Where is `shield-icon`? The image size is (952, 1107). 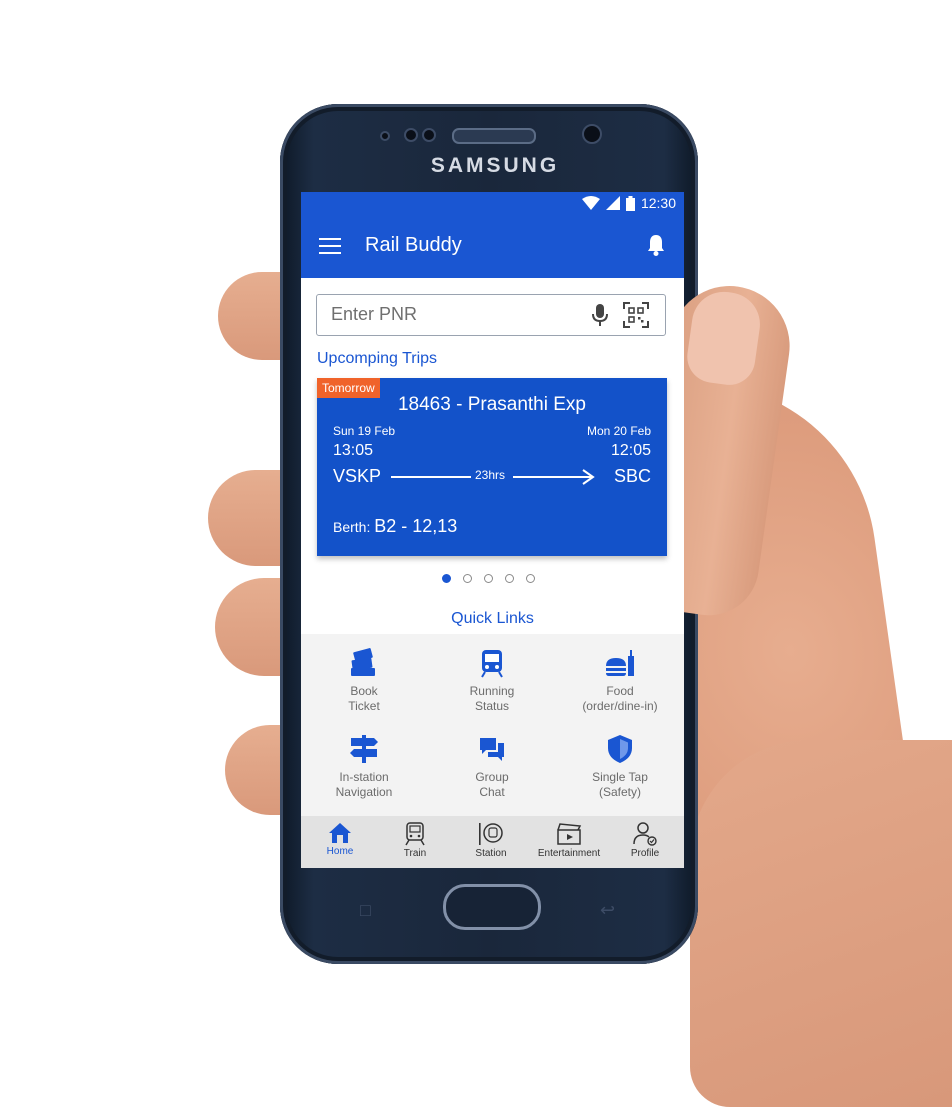 shield-icon is located at coordinates (620, 749).